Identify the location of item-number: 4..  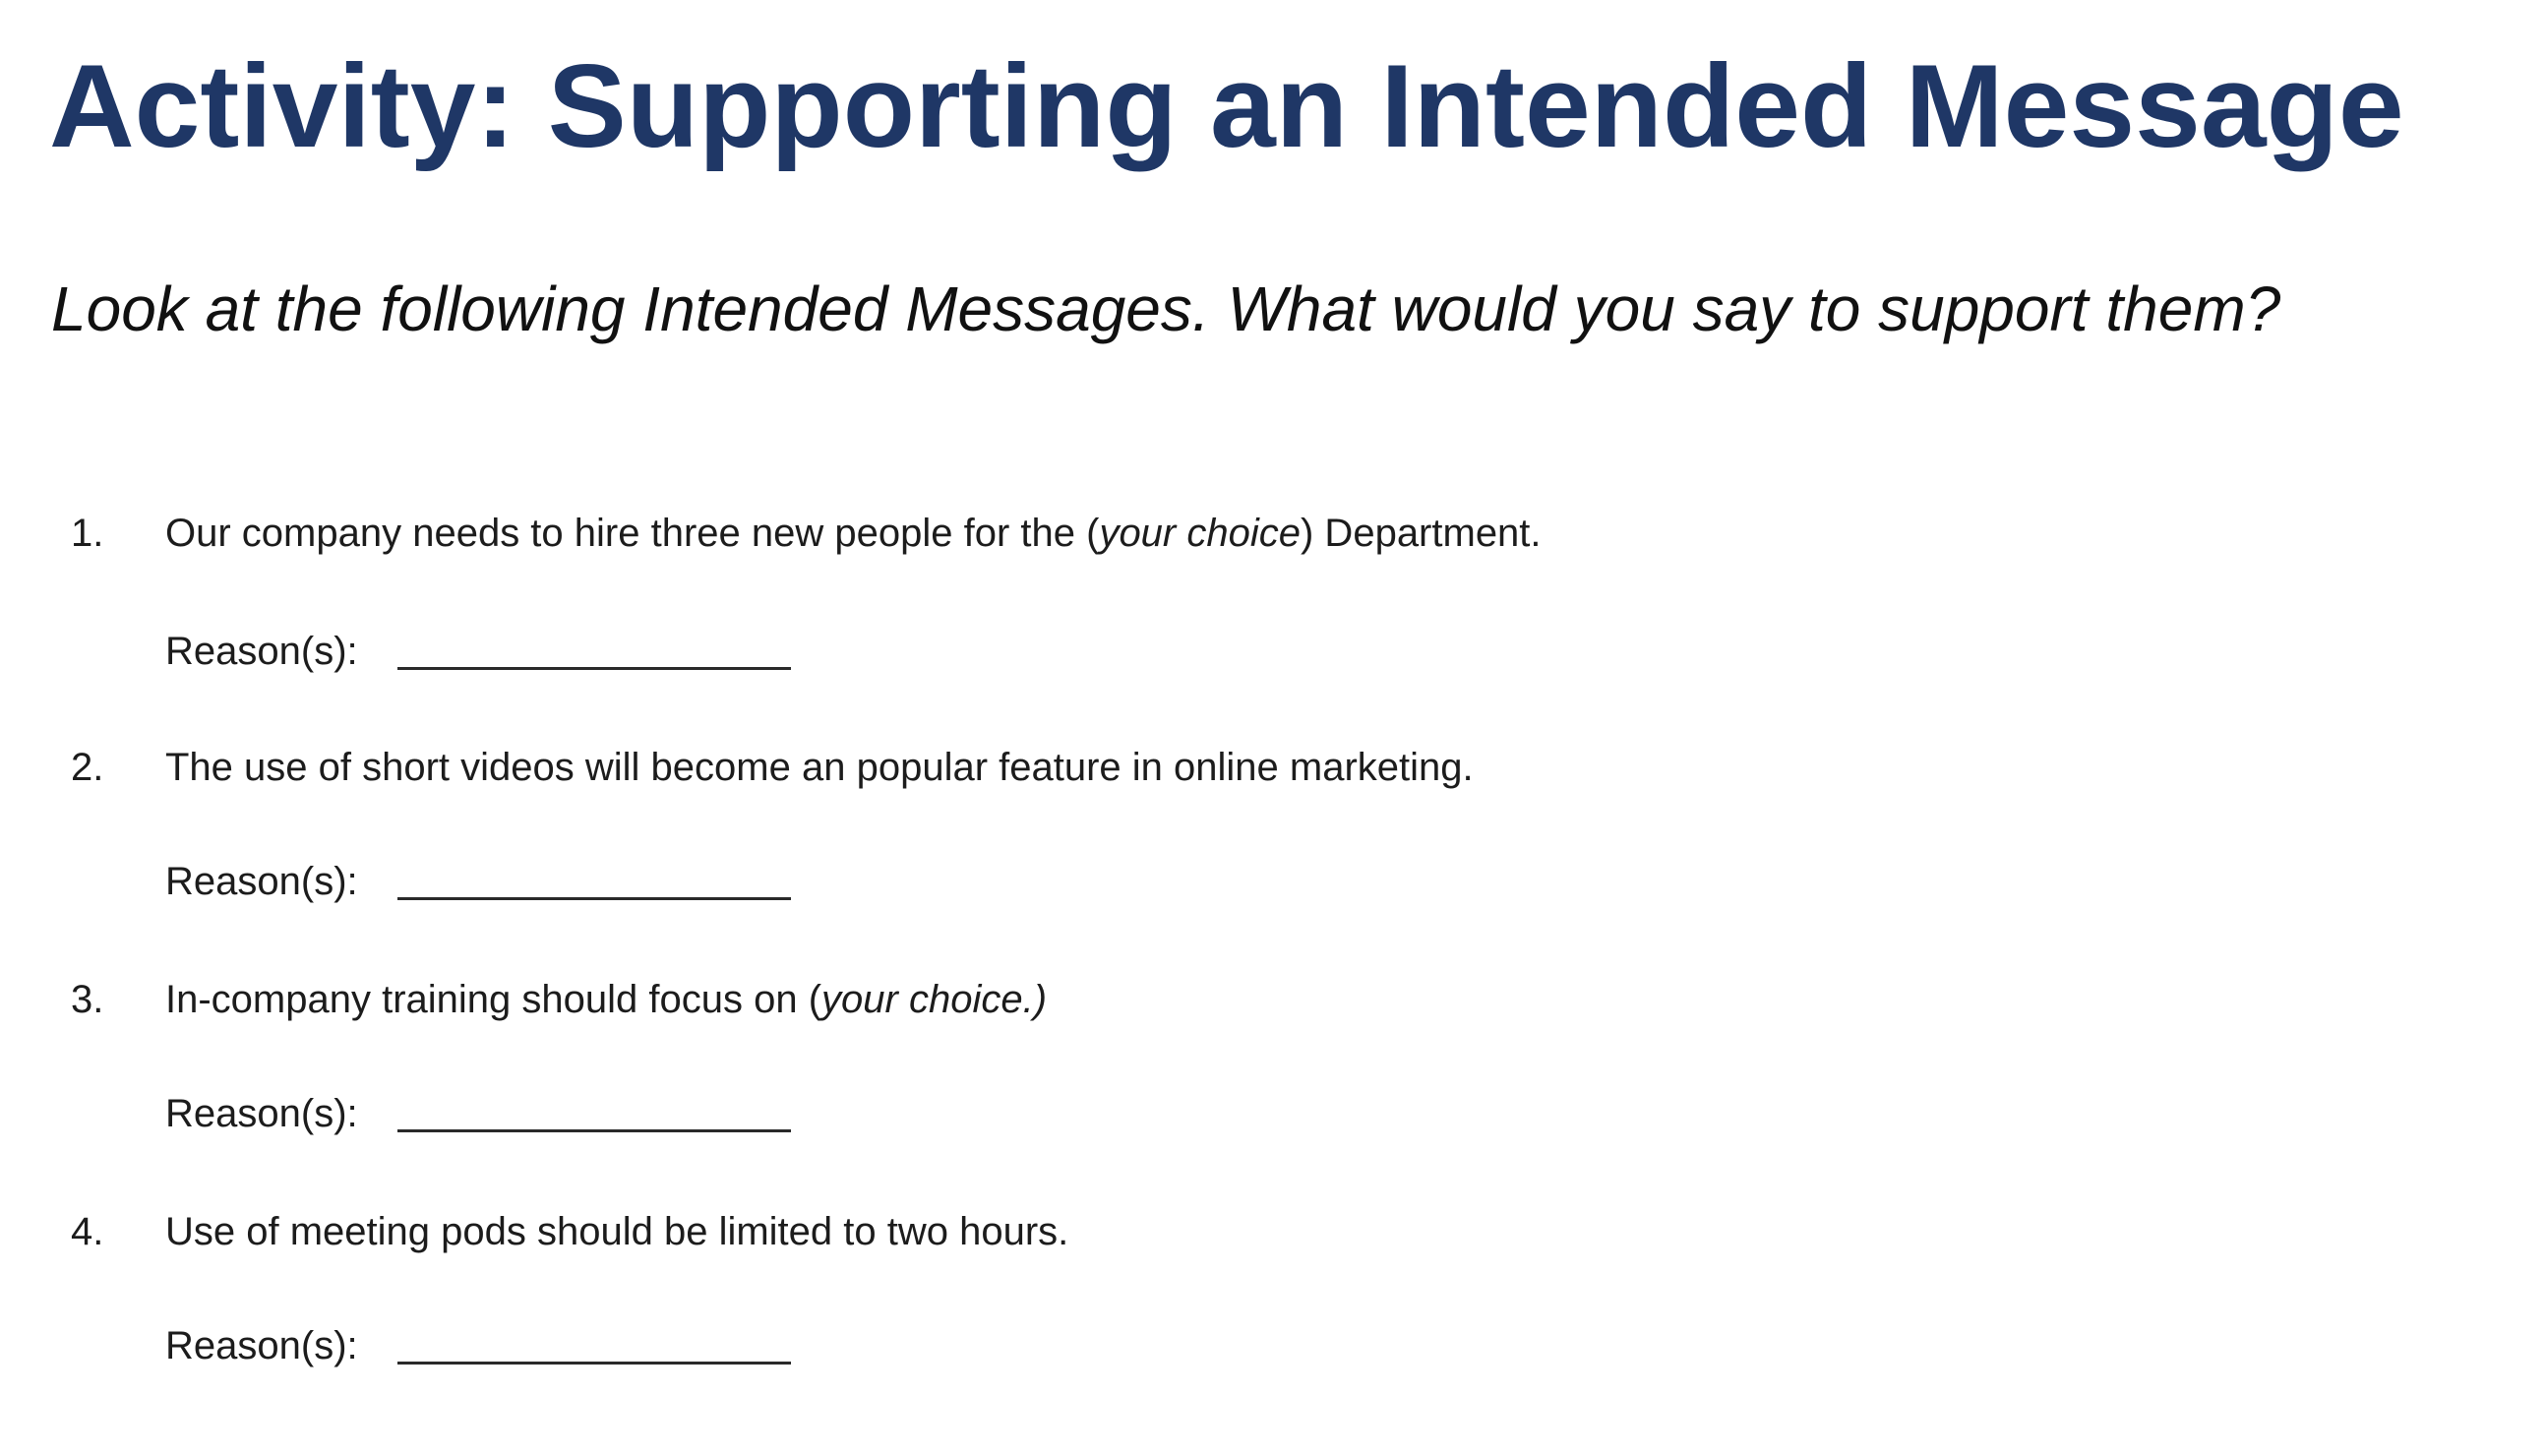
(87, 1231).